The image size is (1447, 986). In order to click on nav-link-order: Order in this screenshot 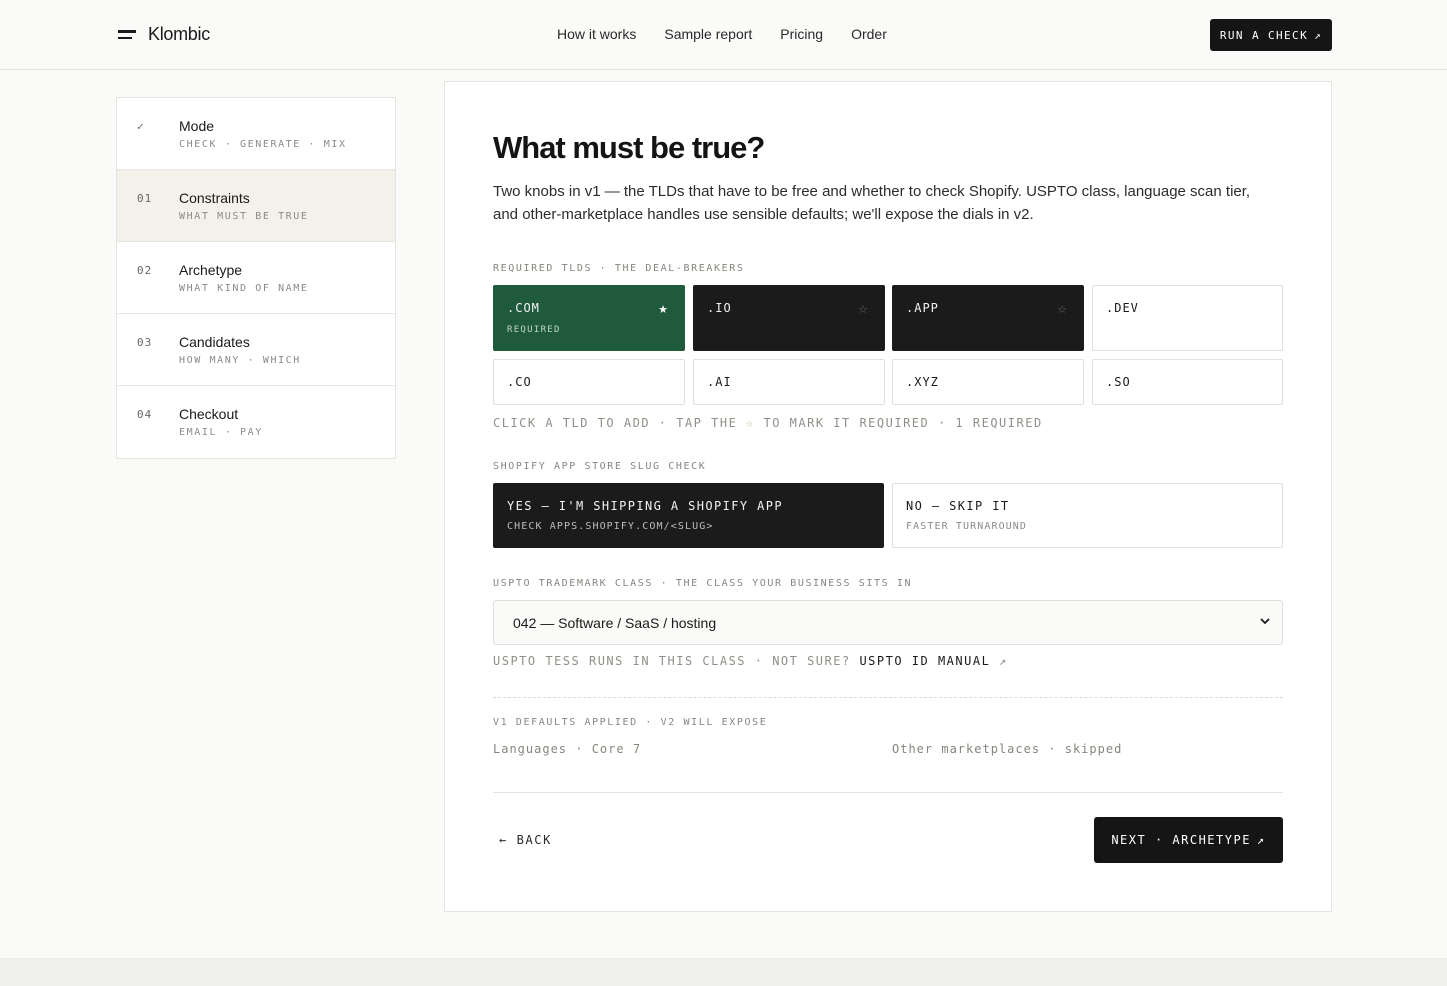, I will do `click(869, 34)`.